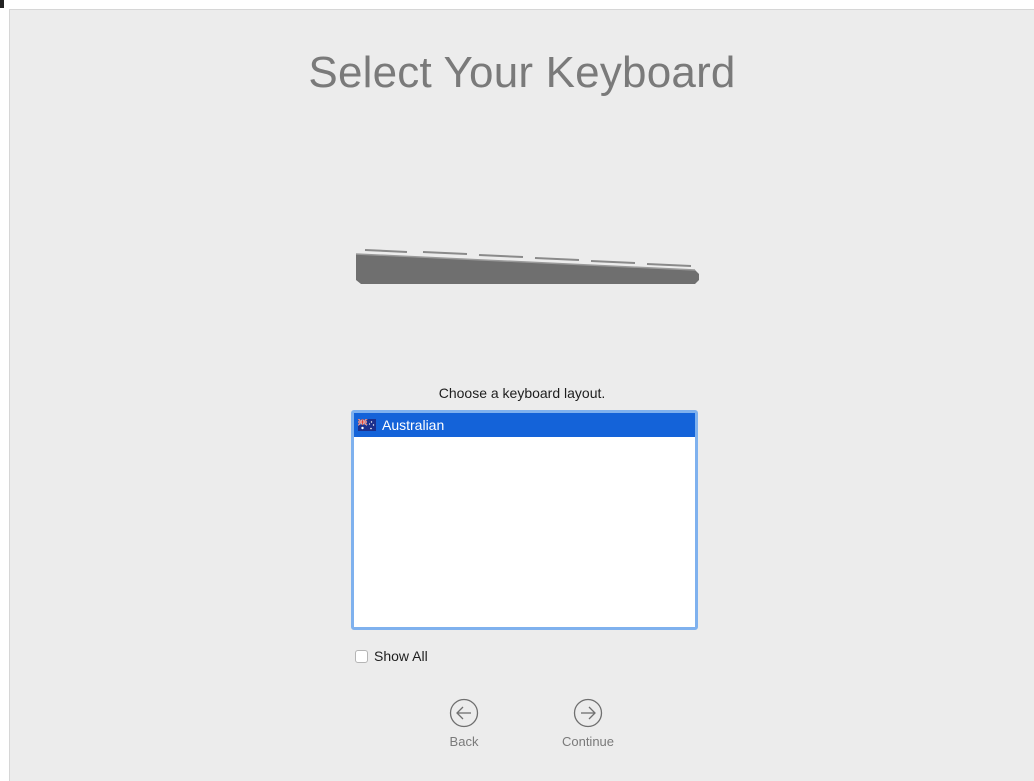  What do you see at coordinates (524, 425) in the screenshot?
I see `list-item-australian: Australian` at bounding box center [524, 425].